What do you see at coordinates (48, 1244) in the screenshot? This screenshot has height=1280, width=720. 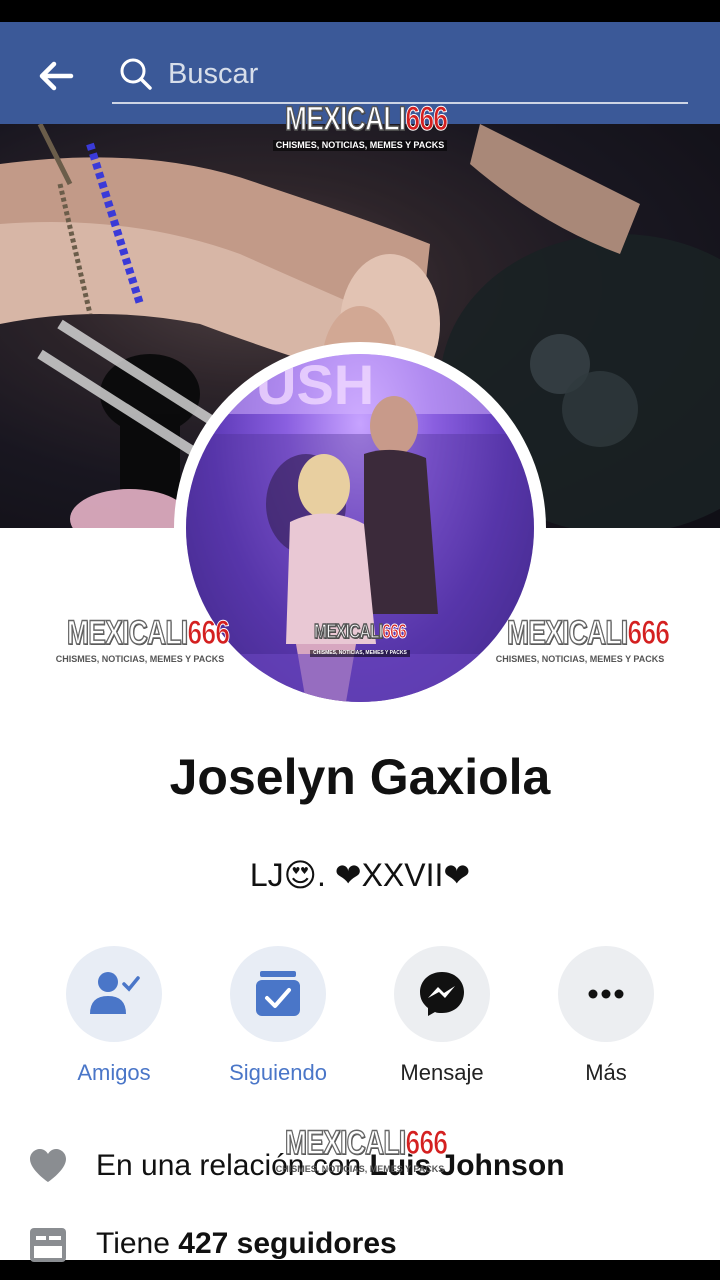 I see `rss-card-icon` at bounding box center [48, 1244].